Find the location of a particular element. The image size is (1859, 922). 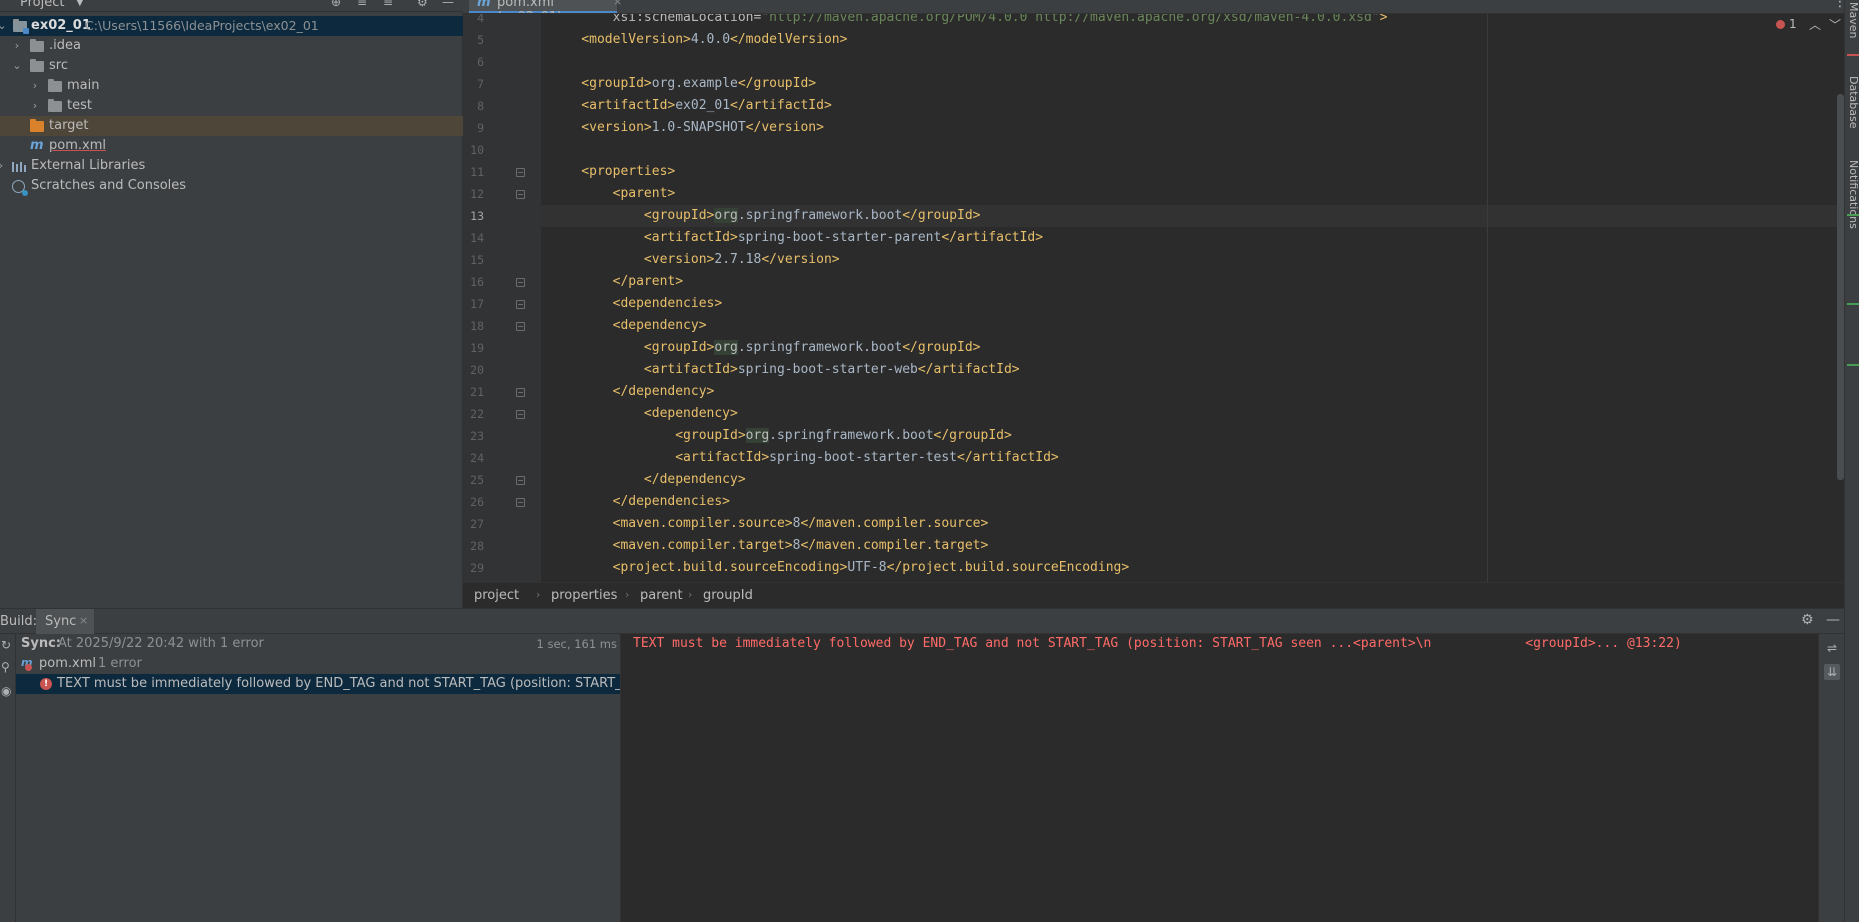

error-stripe-mark is located at coordinates (1853, 55).